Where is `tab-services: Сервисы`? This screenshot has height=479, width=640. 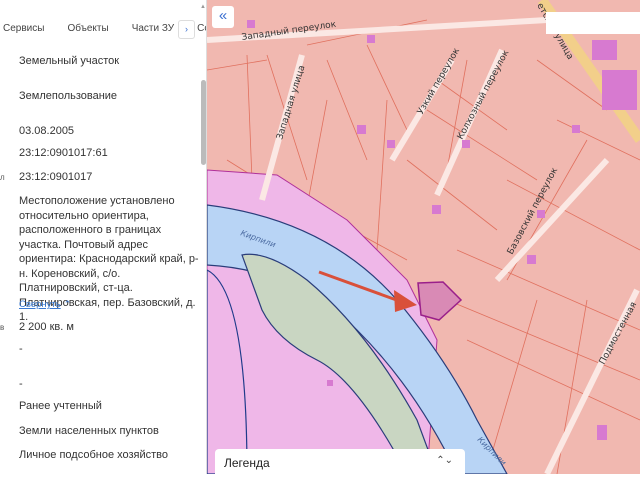 tab-services: Сервисы is located at coordinates (23, 28).